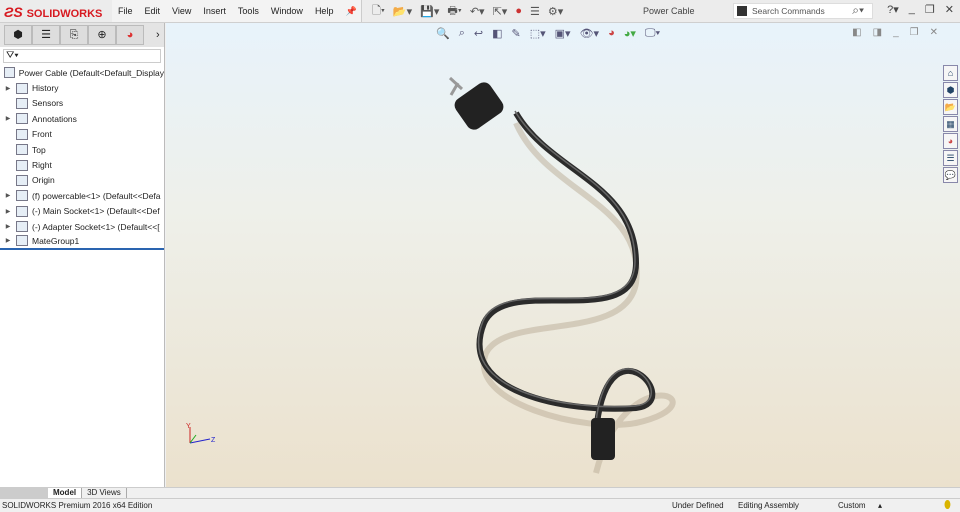 This screenshot has width=960, height=512. Describe the element at coordinates (82, 164) in the screenshot. I see `tree-item: Right` at that location.